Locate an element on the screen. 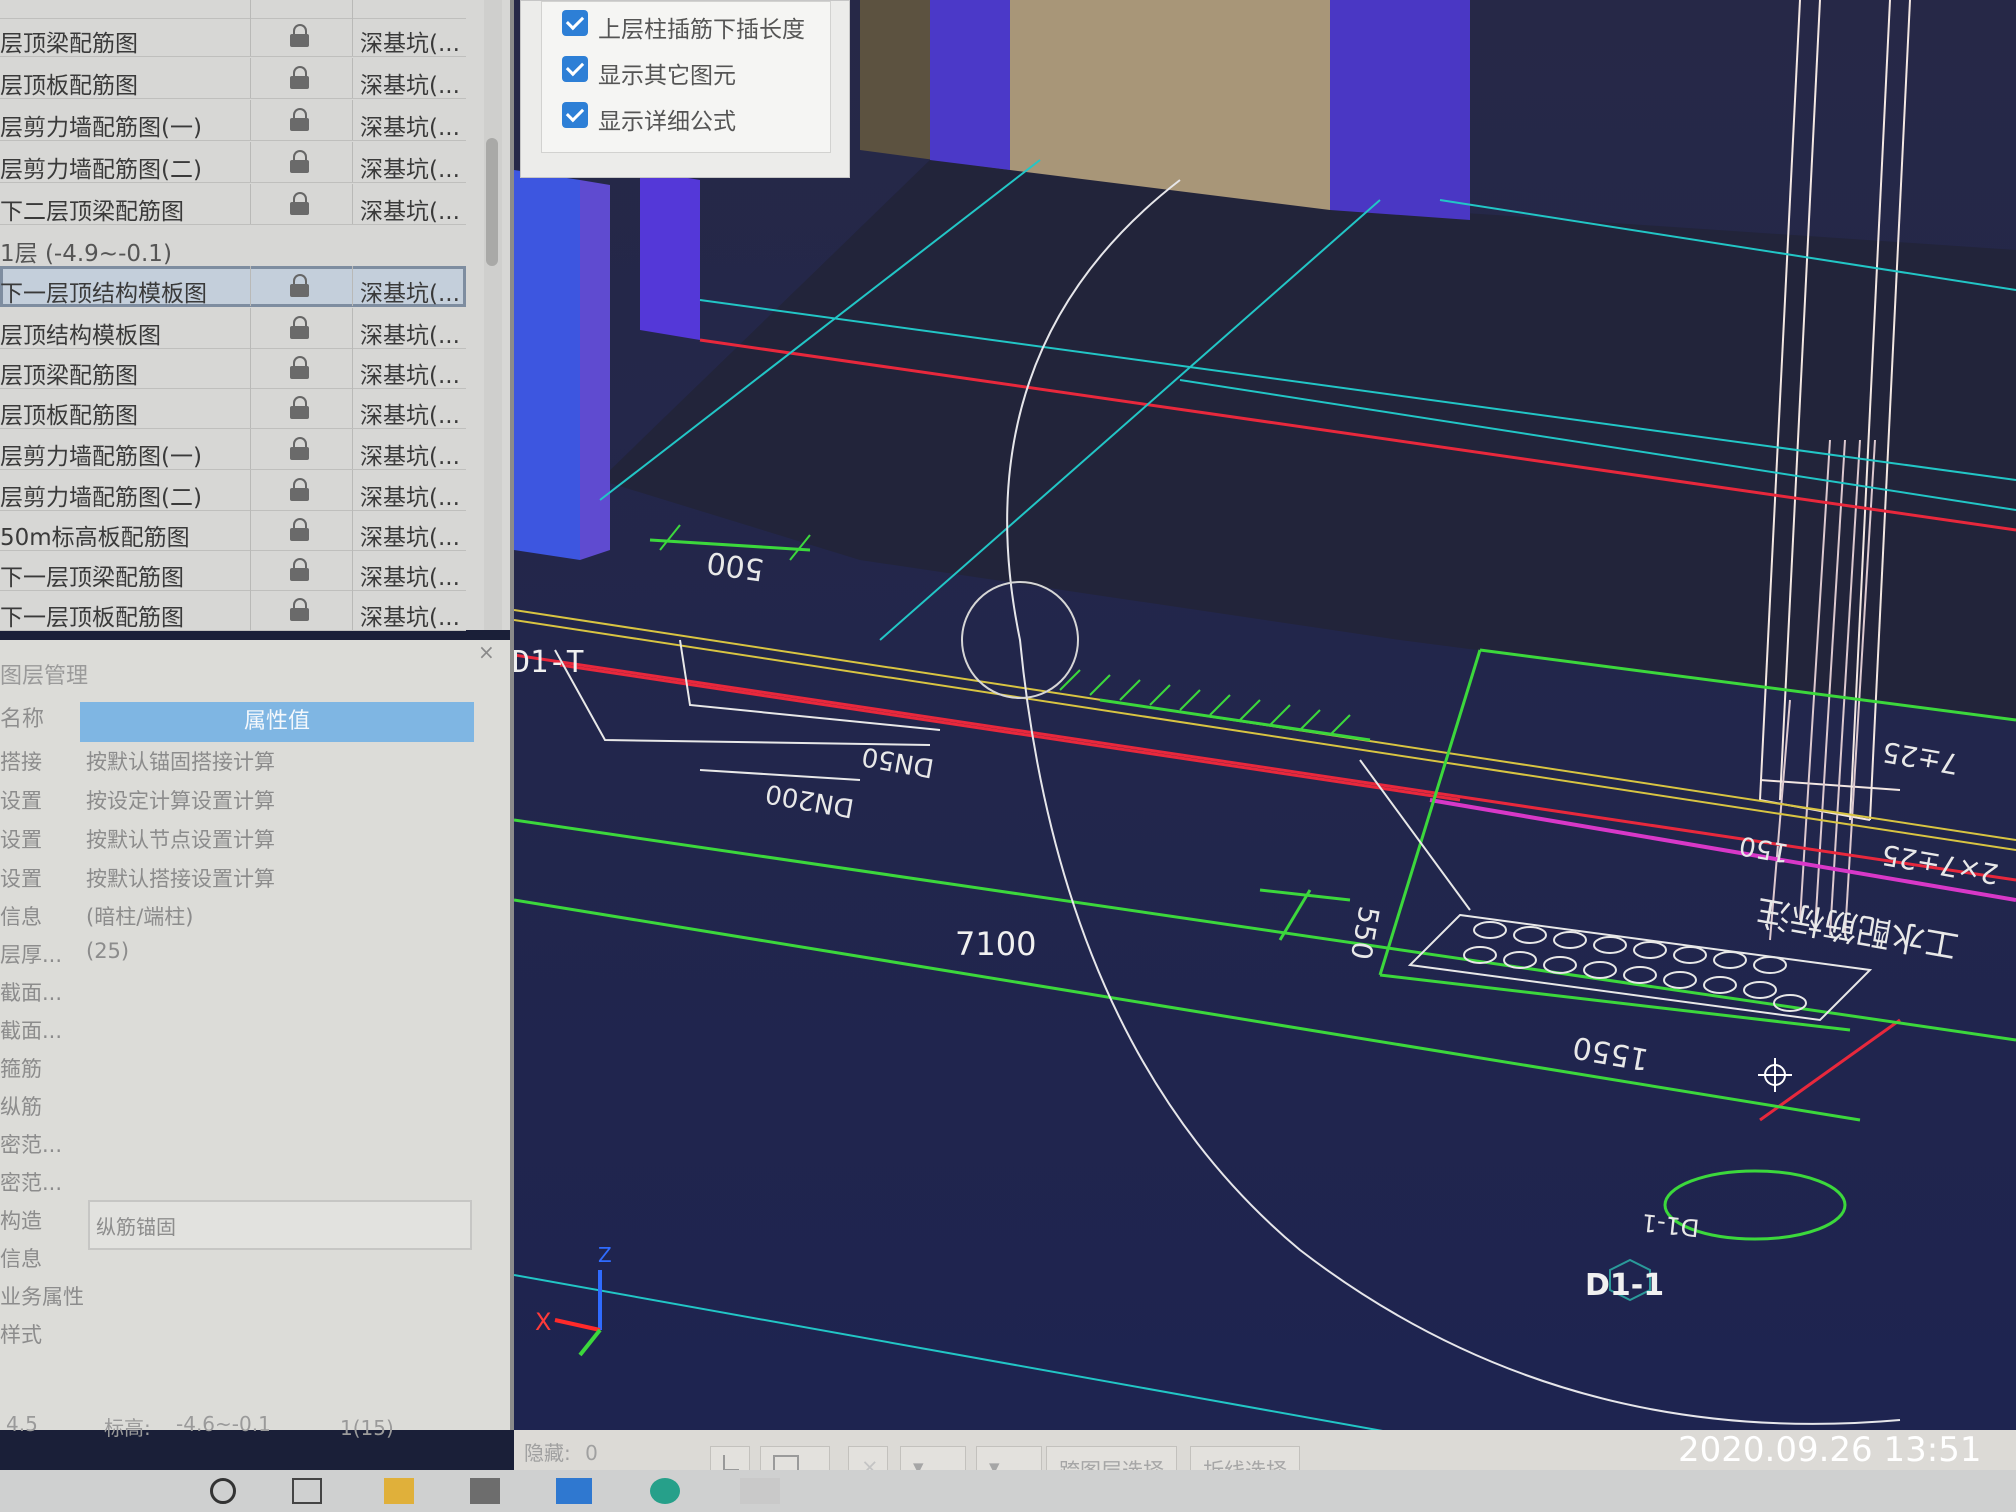  axis-z-label: Z is located at coordinates (605, 1255).